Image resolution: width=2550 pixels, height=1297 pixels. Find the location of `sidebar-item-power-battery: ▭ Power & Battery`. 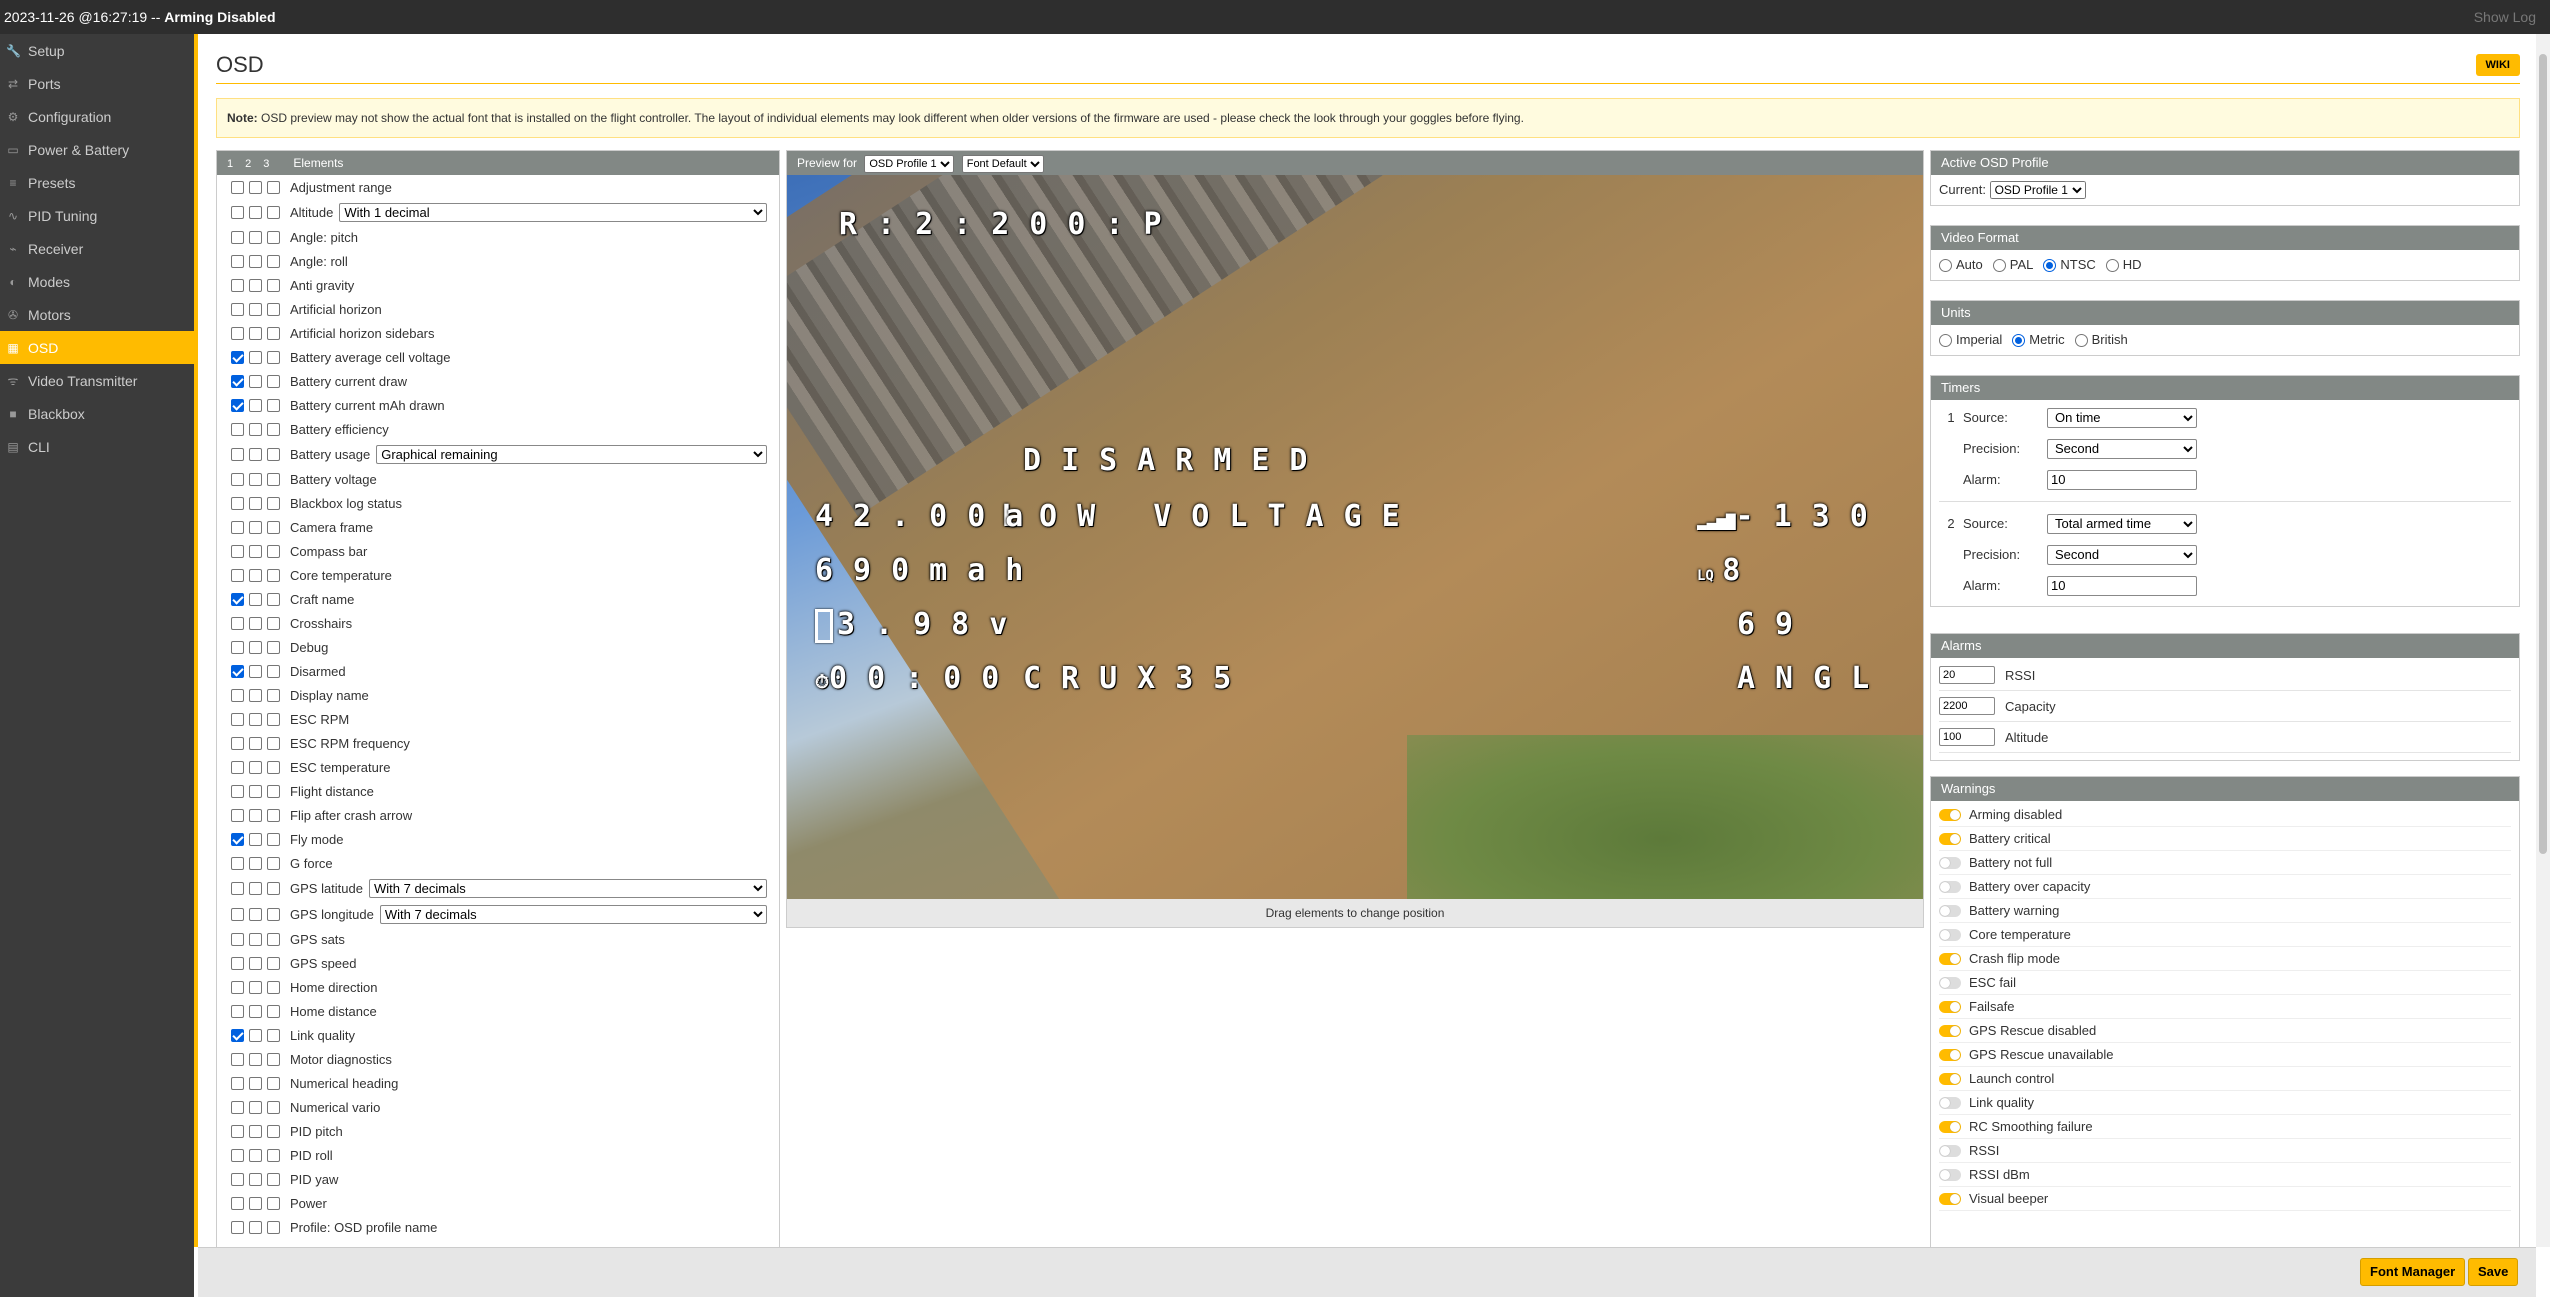

sidebar-item-power-battery: ▭ Power & Battery is located at coordinates (97, 149).